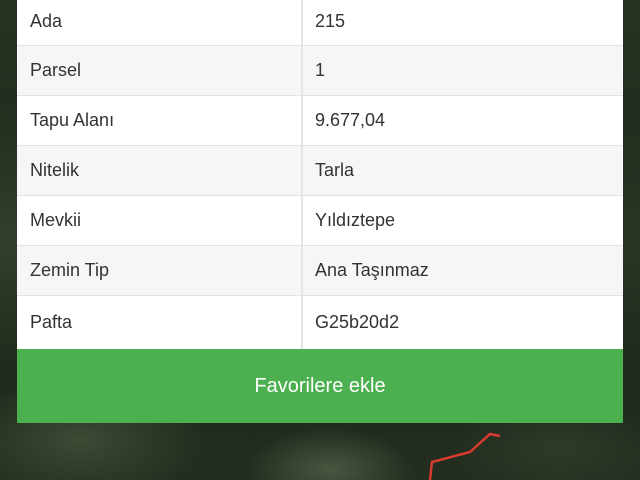 The image size is (640, 480). Describe the element at coordinates (55, 170) in the screenshot. I see `row-label: Nitelik` at that location.